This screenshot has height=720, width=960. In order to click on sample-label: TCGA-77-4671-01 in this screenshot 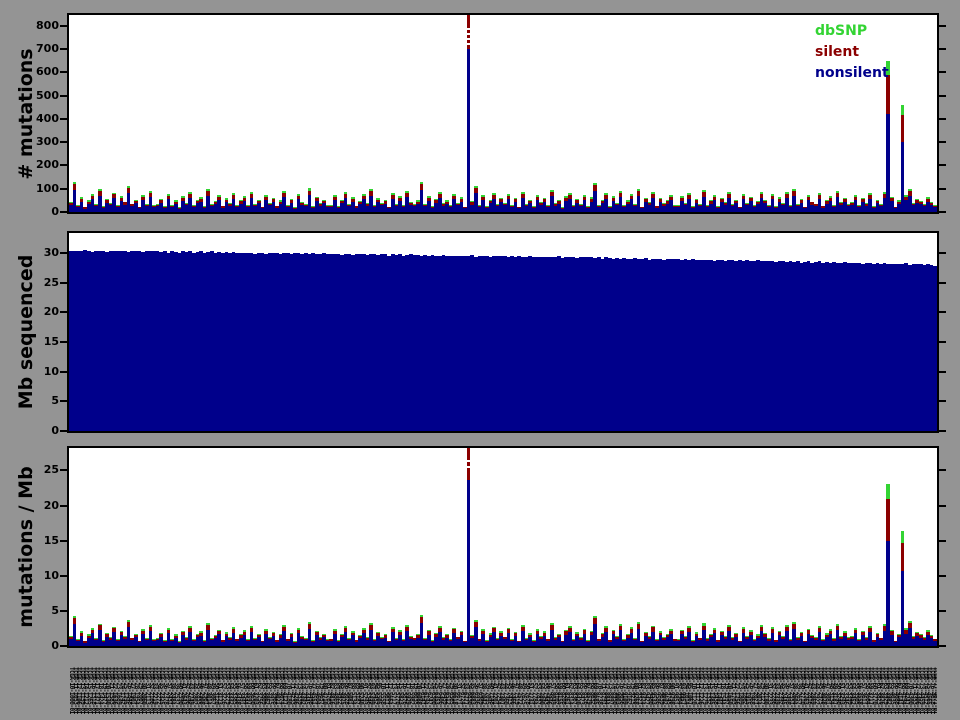, I will do `click(934, 690)`.